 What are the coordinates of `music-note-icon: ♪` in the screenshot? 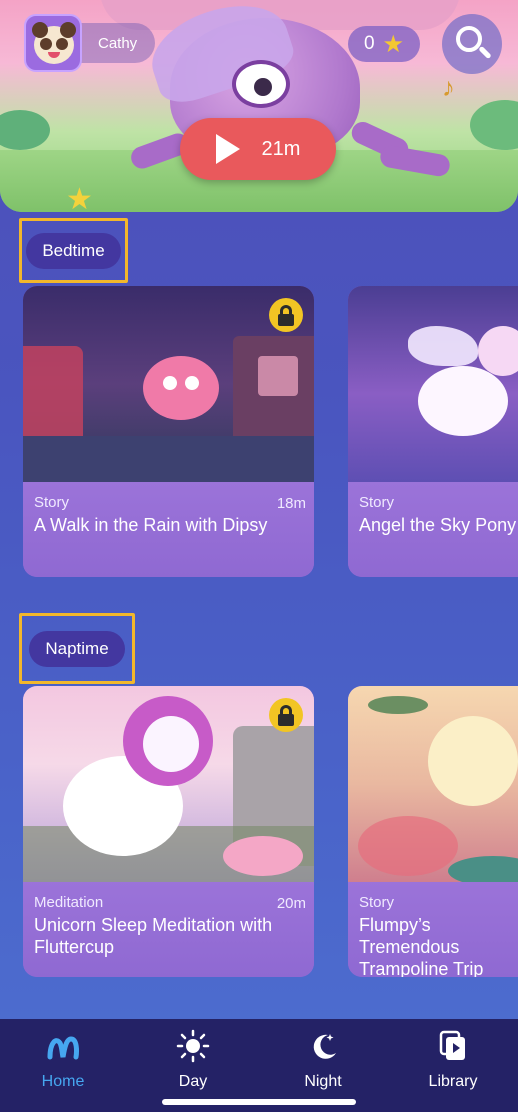 It's located at (448, 87).